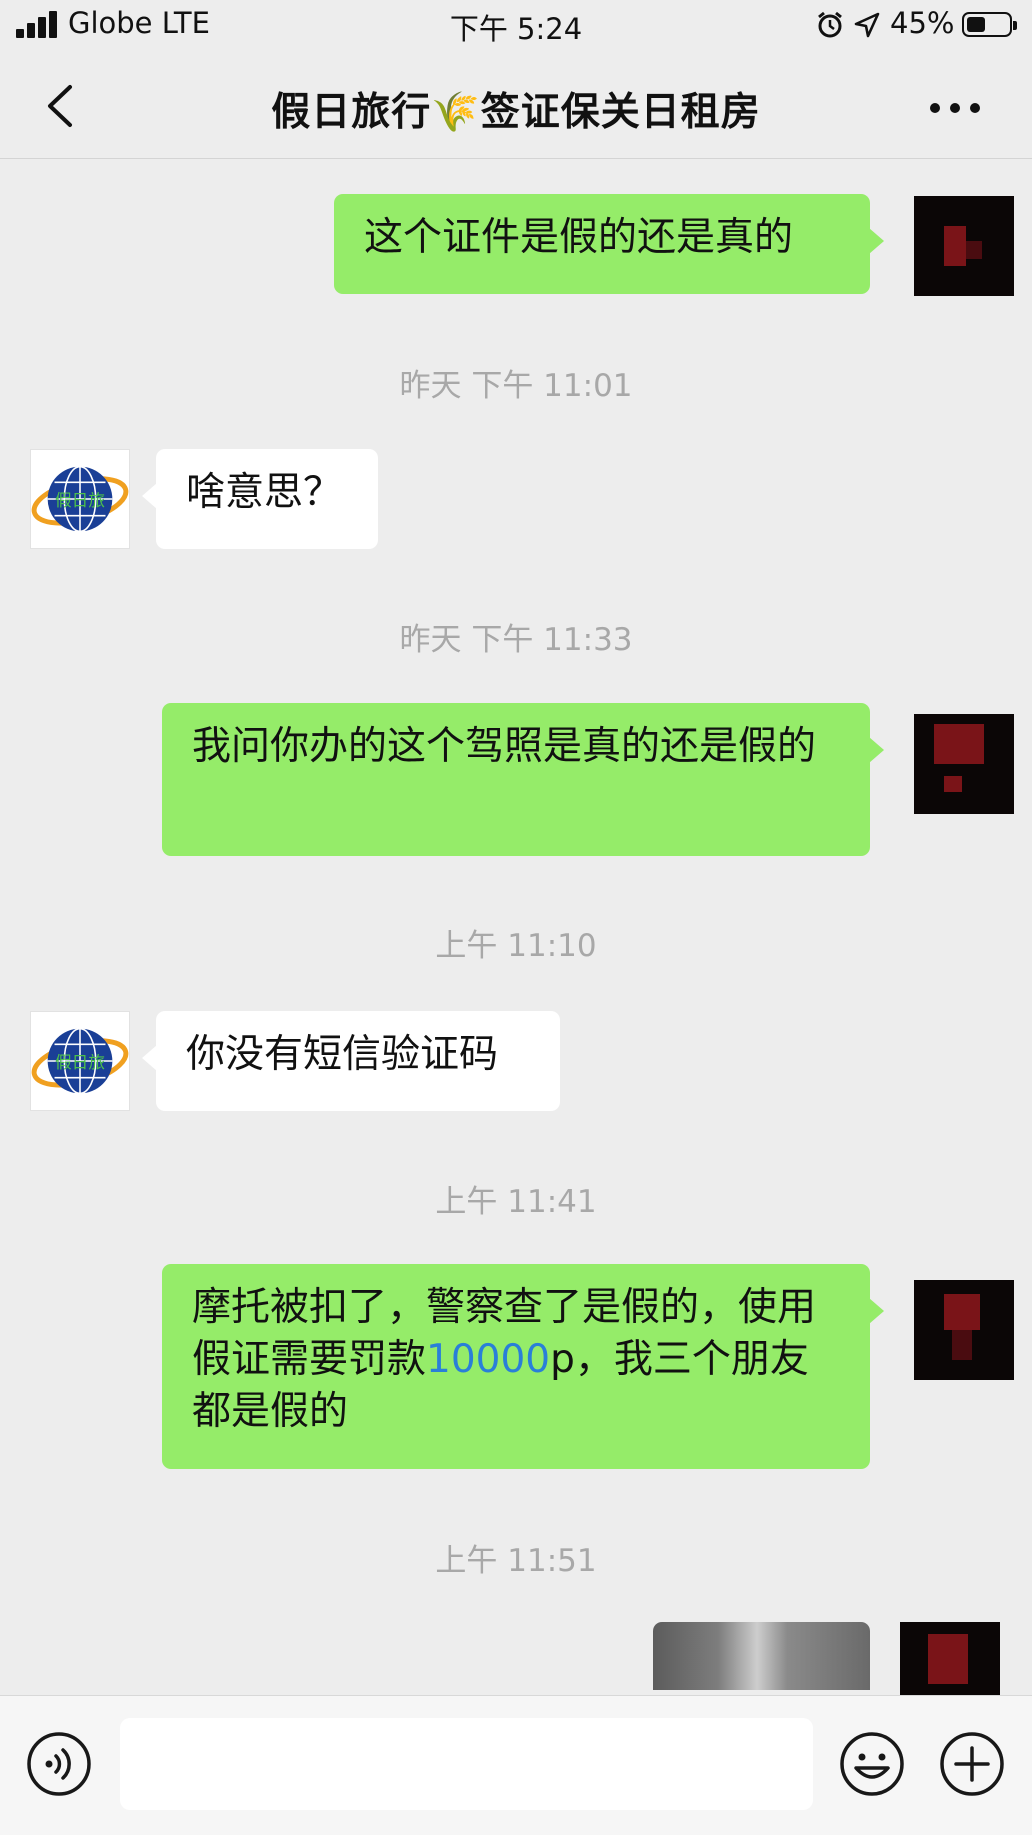 The height and width of the screenshot is (1835, 1032). Describe the element at coordinates (516, 1202) in the screenshot. I see `timestamp: 上午 11:41` at that location.